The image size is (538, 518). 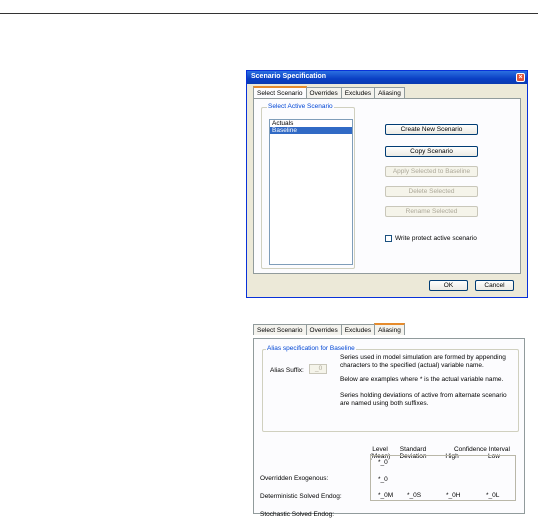 What do you see at coordinates (269, 13) in the screenshot?
I see `top-rule` at bounding box center [269, 13].